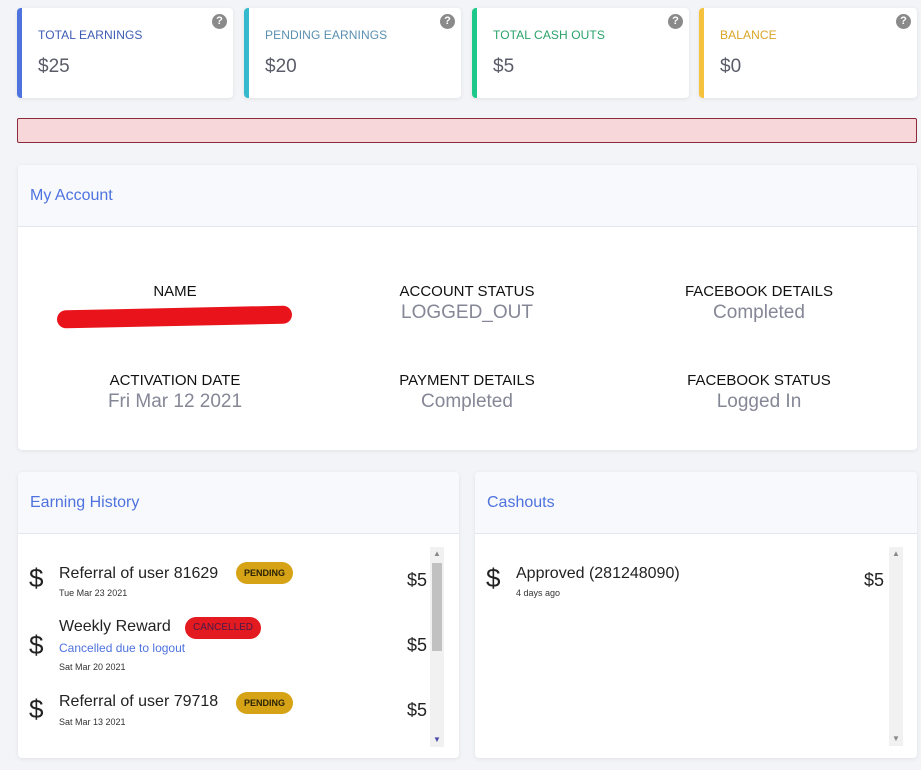 The height and width of the screenshot is (770, 921). I want to click on field-key: PAYMENT DETAILS, so click(467, 380).